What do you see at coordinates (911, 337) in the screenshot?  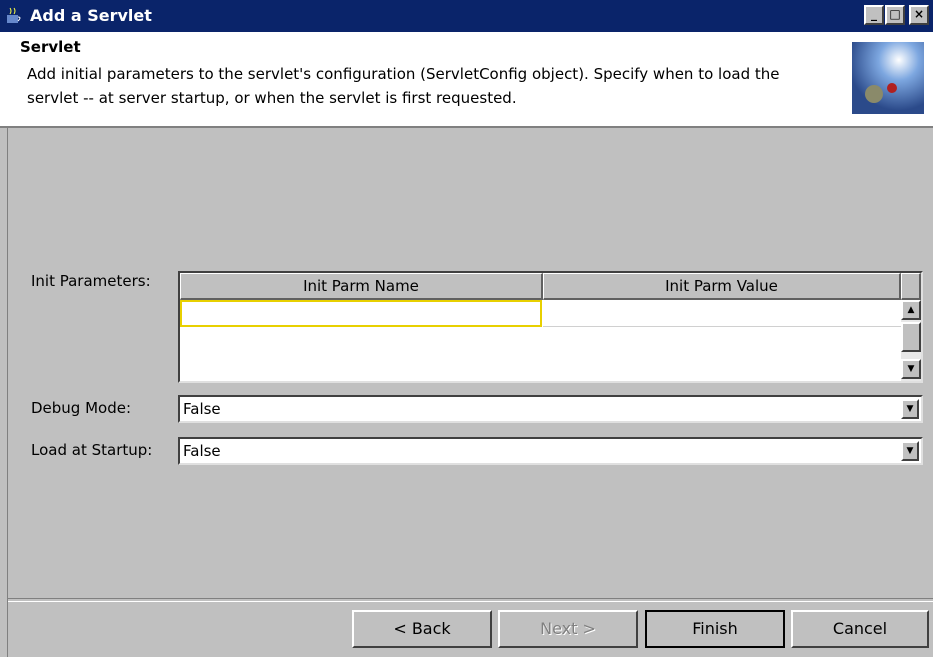 I see `scroll-thumb` at bounding box center [911, 337].